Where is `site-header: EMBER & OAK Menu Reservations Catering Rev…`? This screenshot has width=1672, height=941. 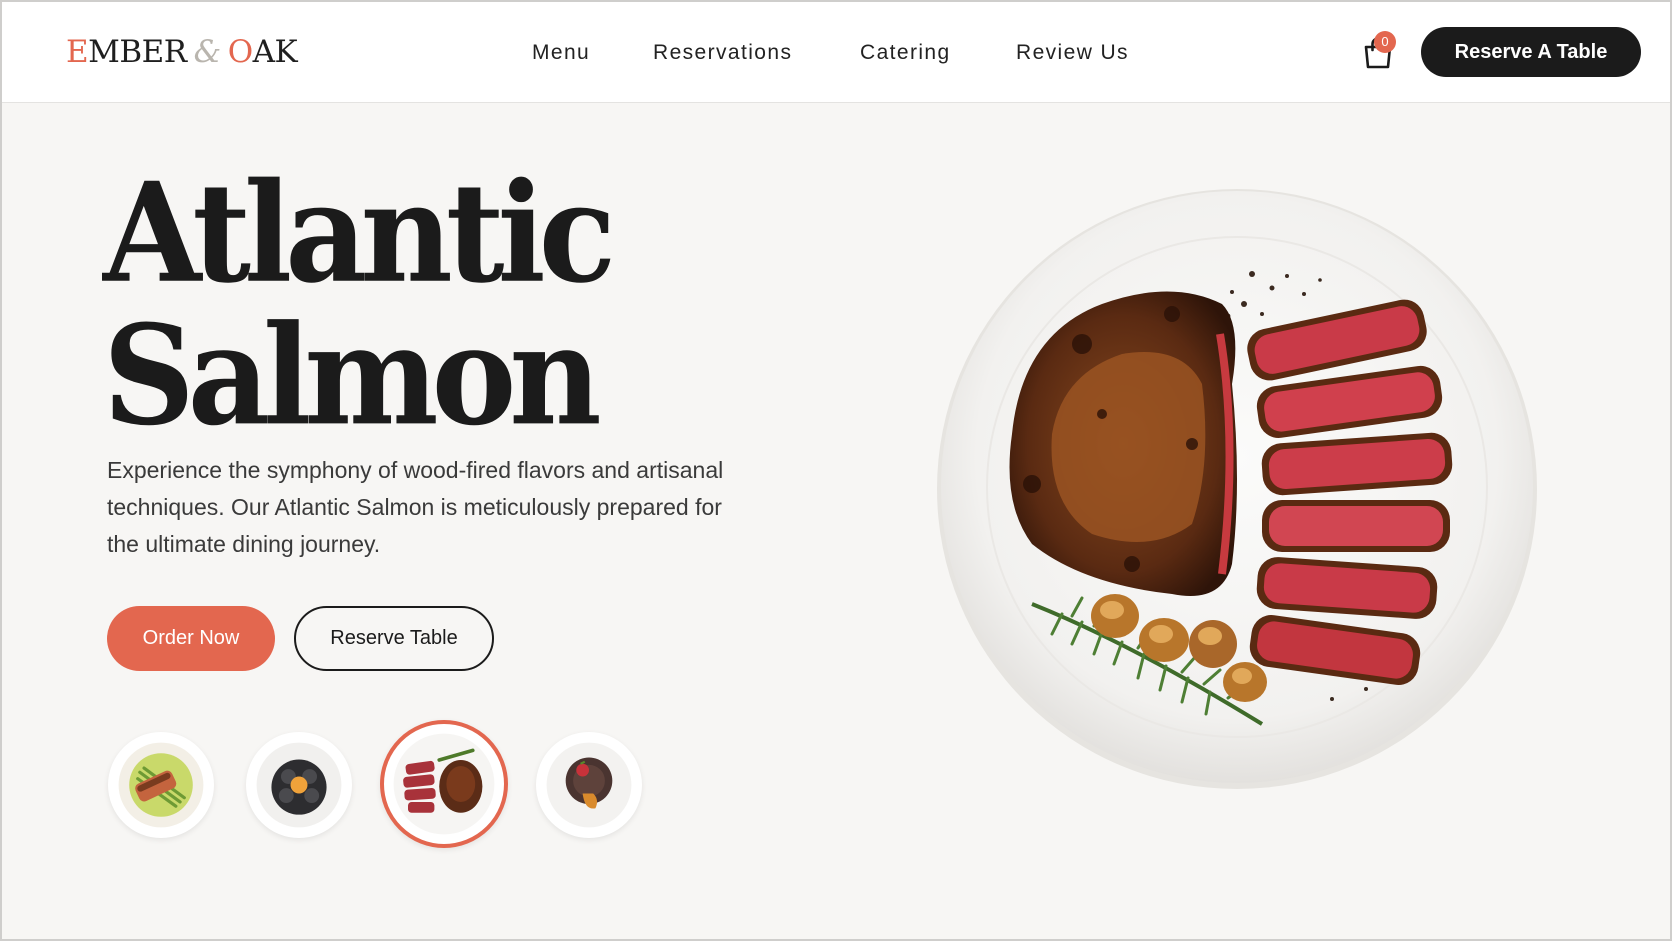 site-header: EMBER & OAK Menu Reservations Catering Rev… is located at coordinates (836, 52).